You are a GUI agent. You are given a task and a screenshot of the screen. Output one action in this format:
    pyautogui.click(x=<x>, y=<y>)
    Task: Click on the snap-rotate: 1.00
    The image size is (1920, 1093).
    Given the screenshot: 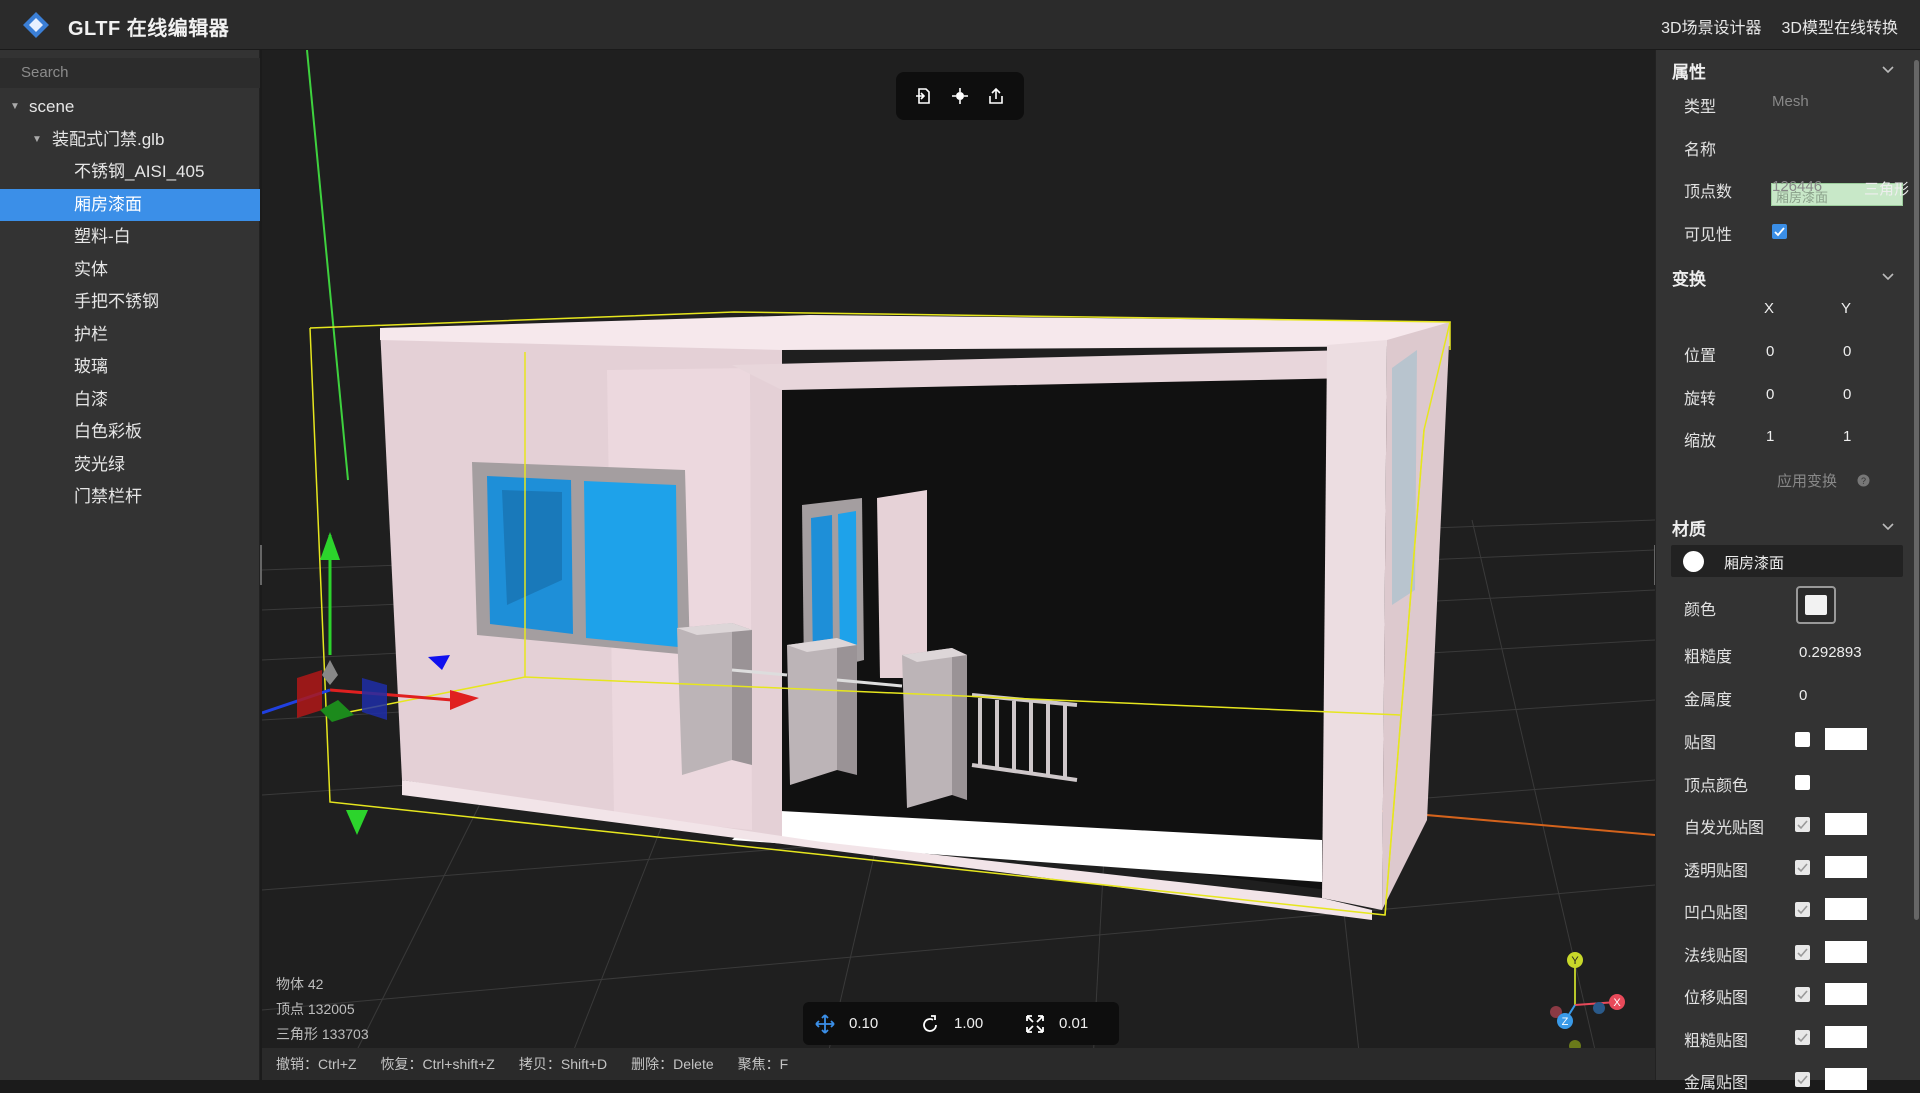 What is the action you would take?
    pyautogui.click(x=951, y=1023)
    